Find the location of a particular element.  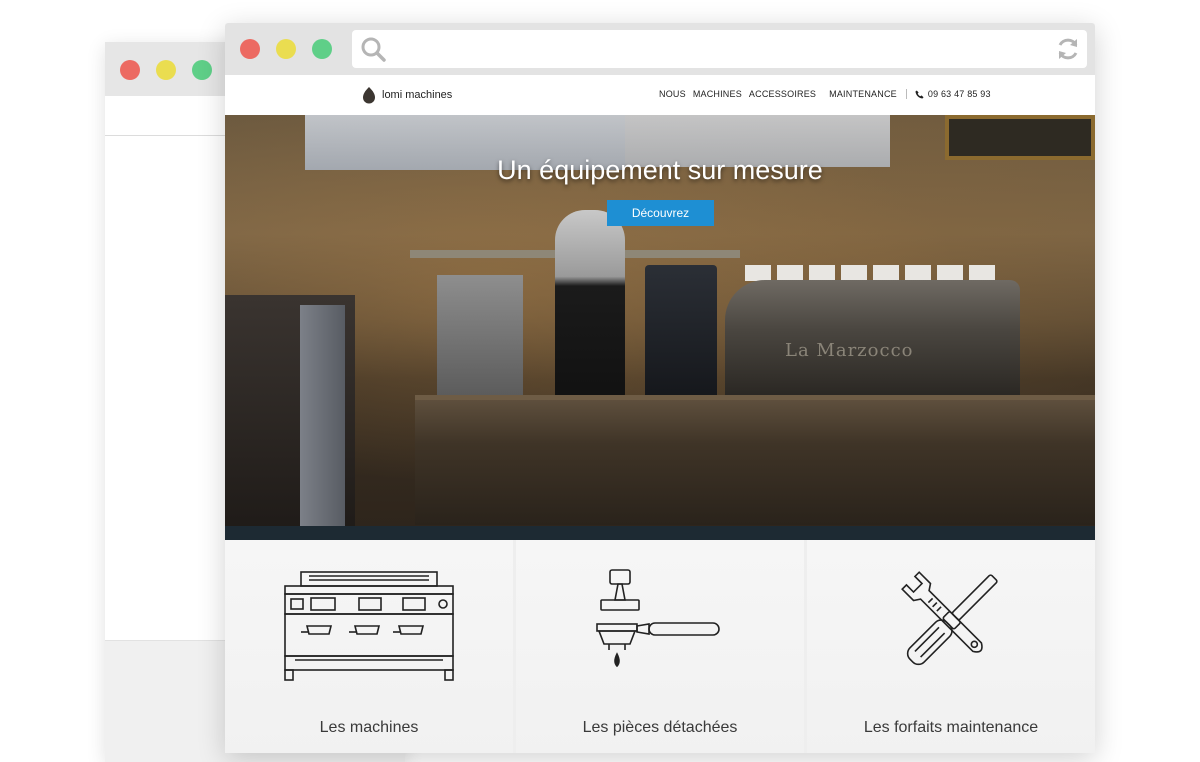

nav-item-machines: MACHINES is located at coordinates (717, 94).